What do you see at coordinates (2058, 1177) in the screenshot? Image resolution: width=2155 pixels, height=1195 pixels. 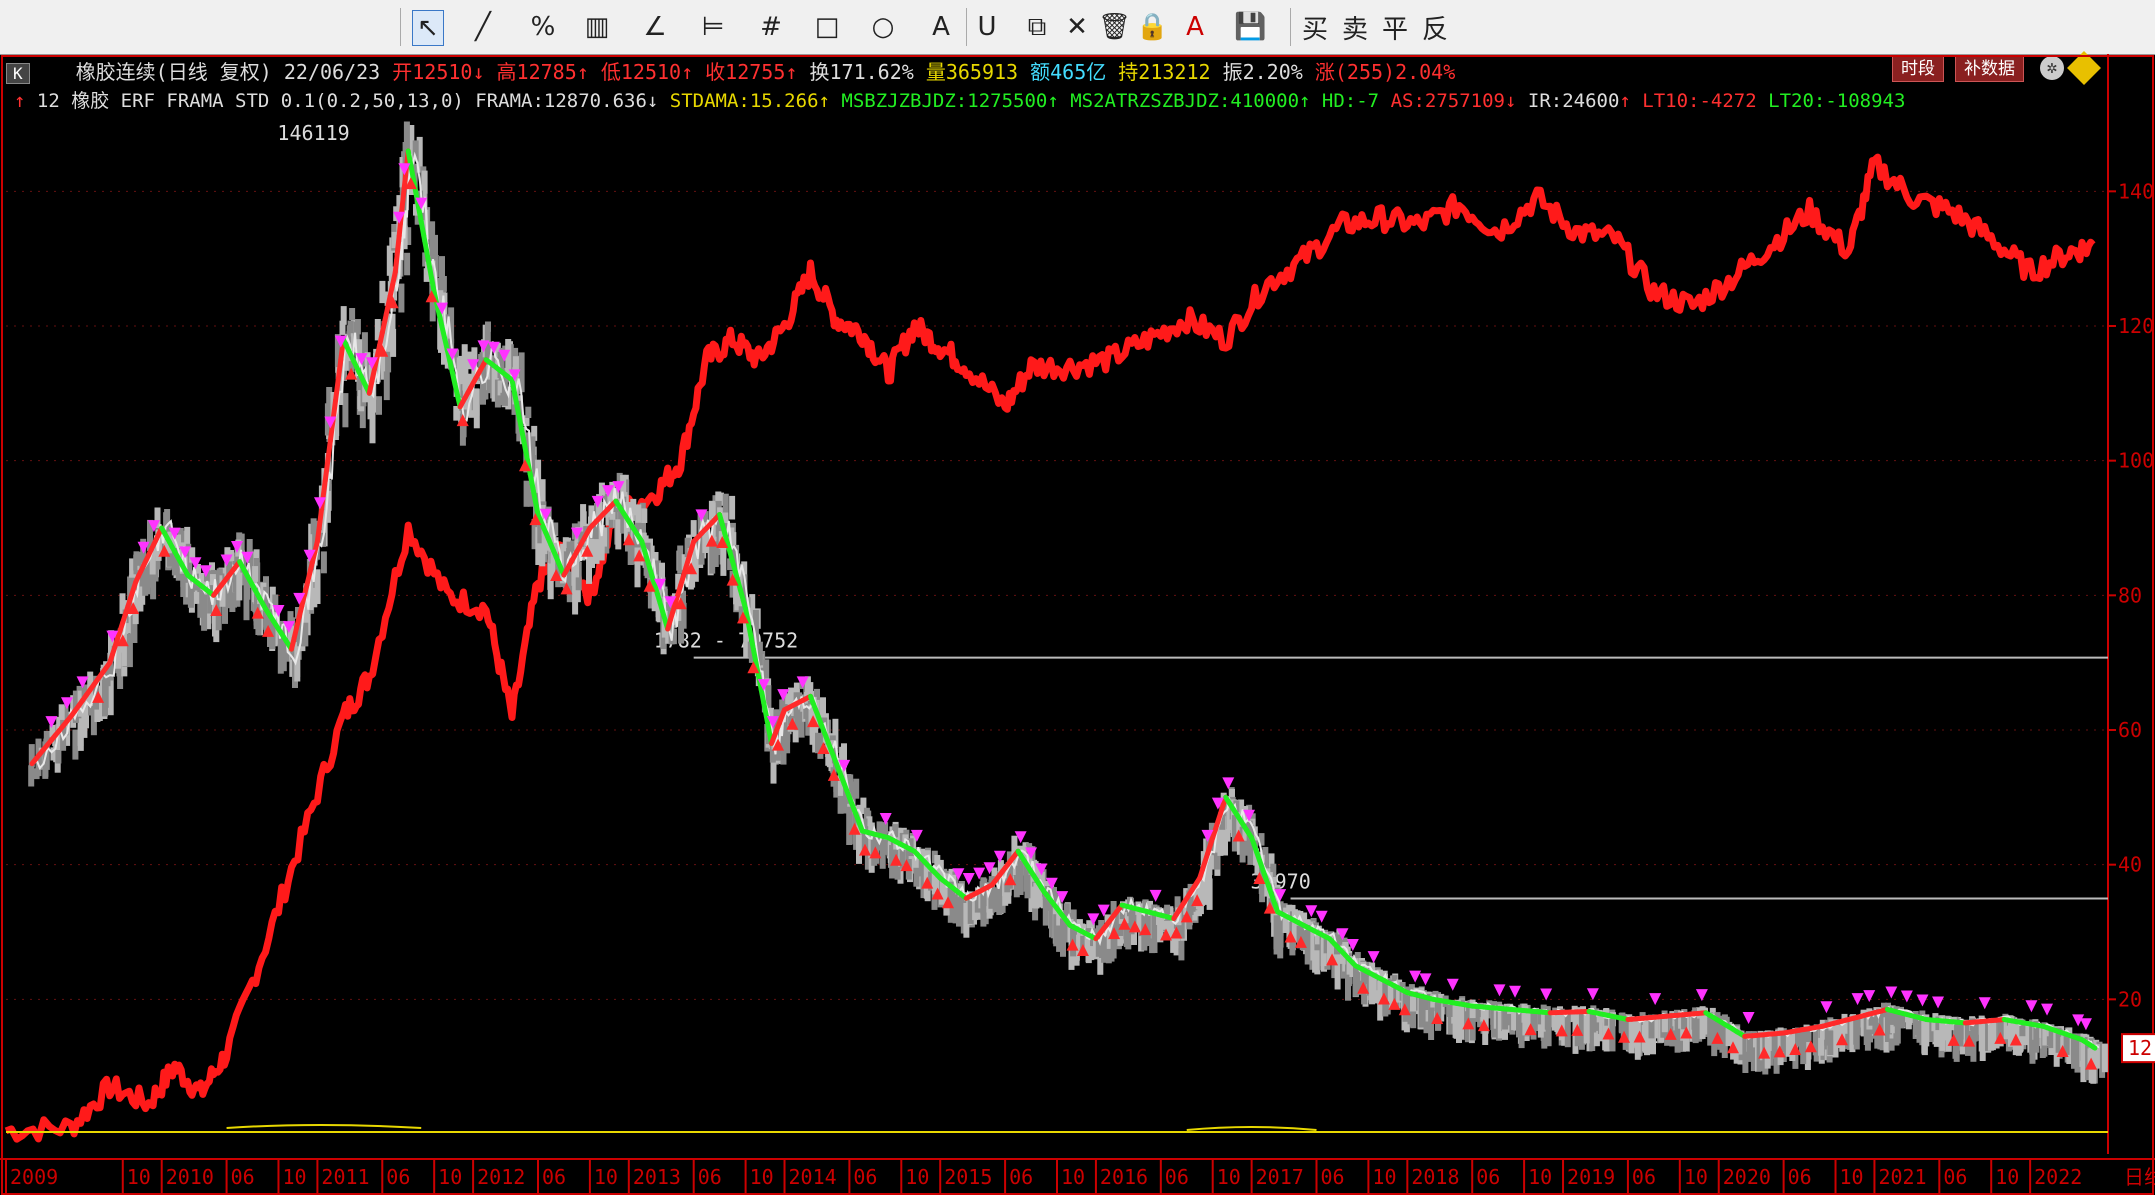 I see `x-tick-label: 2022` at bounding box center [2058, 1177].